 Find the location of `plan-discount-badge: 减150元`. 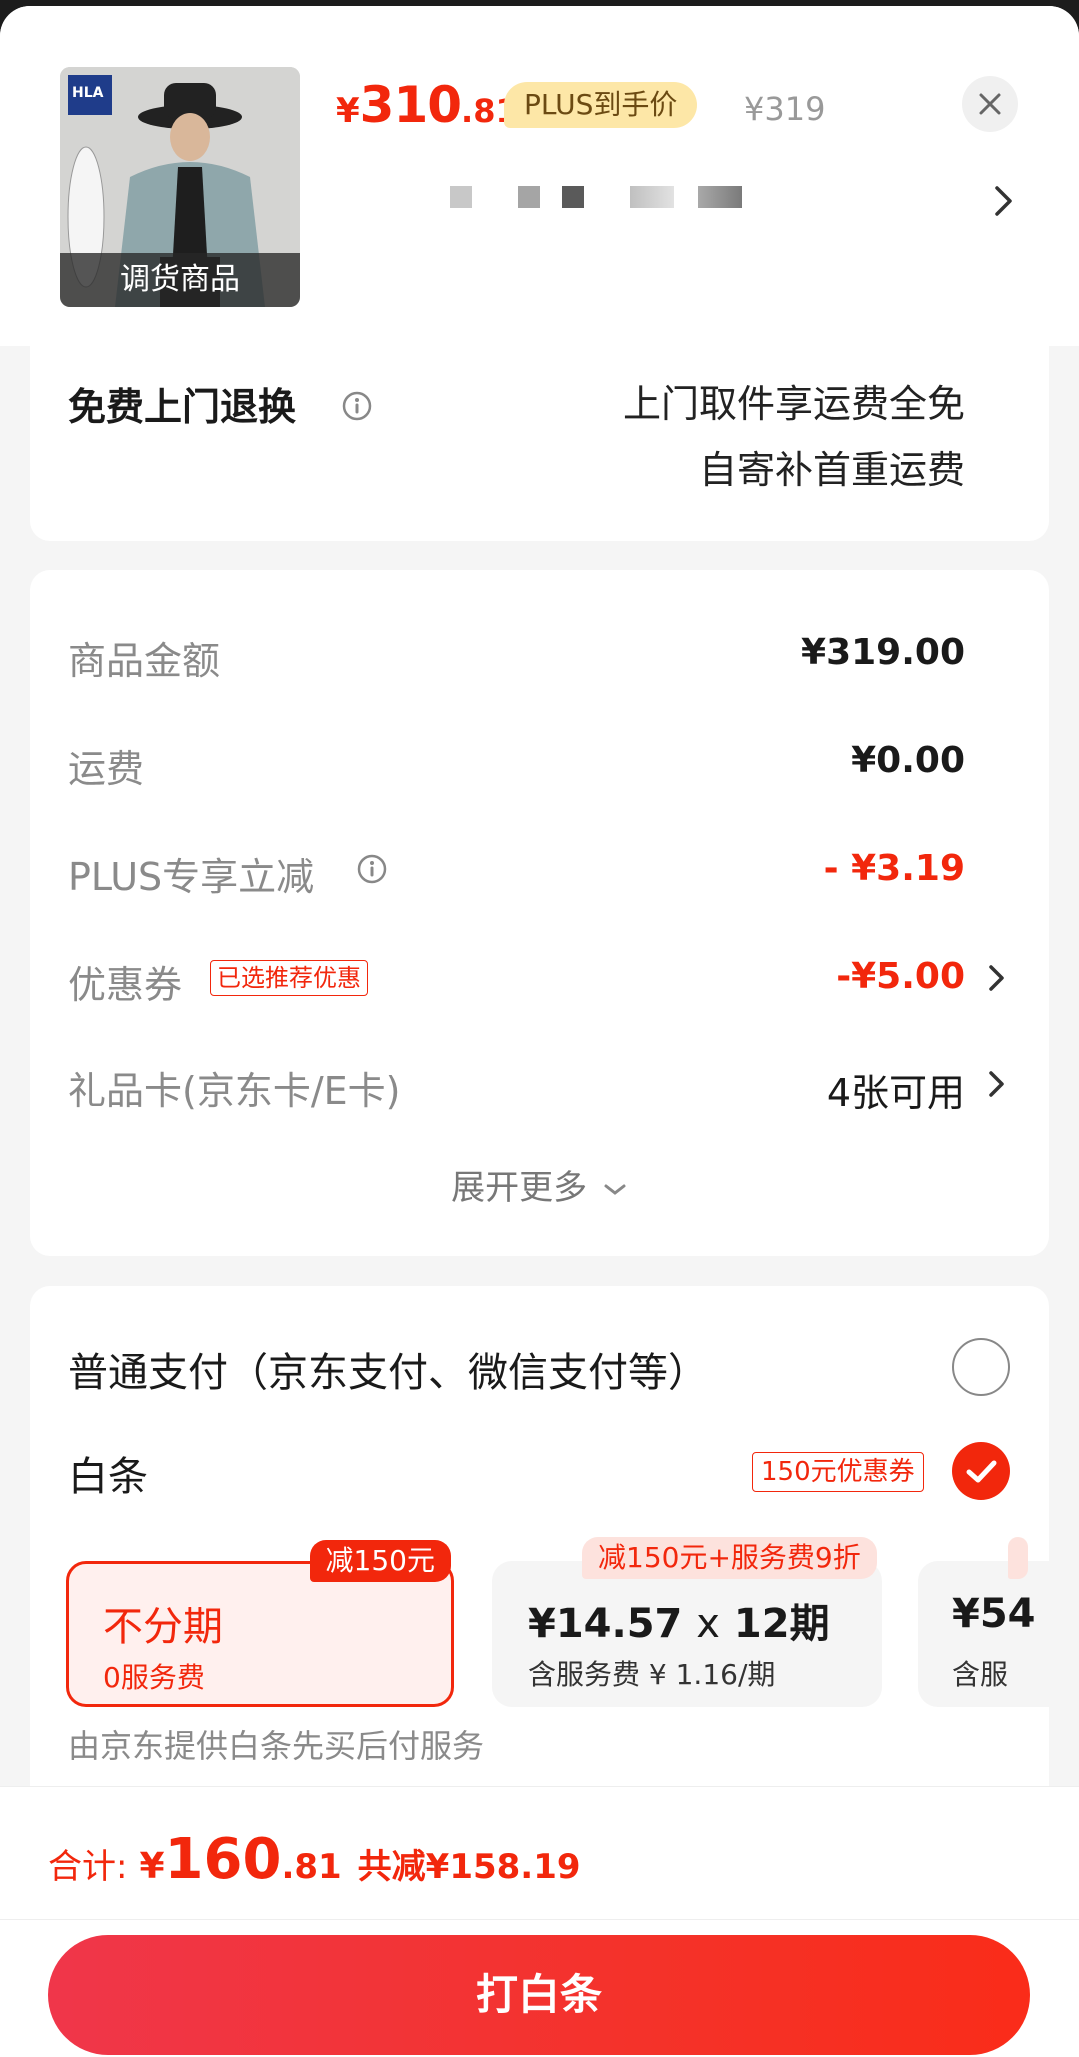

plan-discount-badge: 减150元 is located at coordinates (380, 1561).